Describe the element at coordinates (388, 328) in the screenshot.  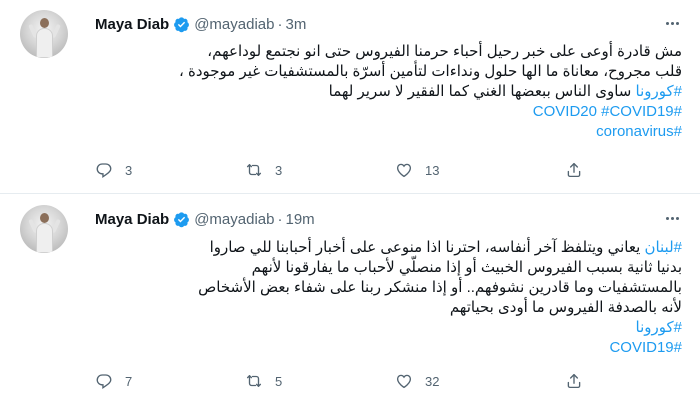
I see `tweet-text-line: #كورونا` at that location.